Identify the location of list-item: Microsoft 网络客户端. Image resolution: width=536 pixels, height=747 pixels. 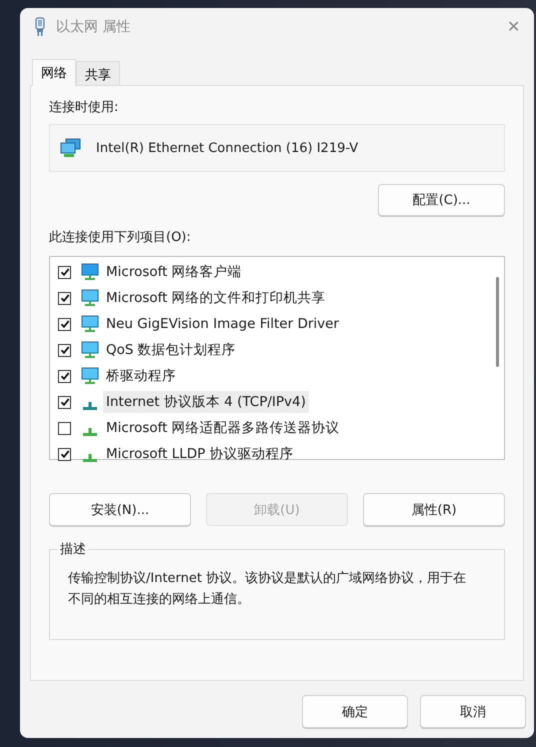
(174, 272).